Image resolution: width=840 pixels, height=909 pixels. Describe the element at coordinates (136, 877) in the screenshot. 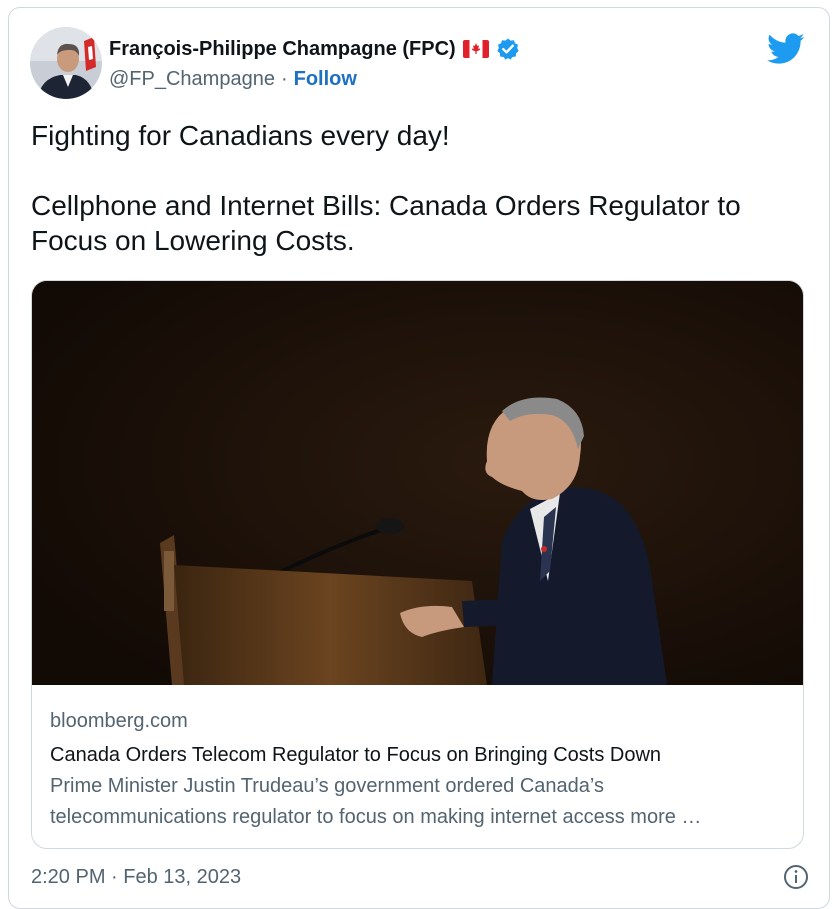

I see `tweet-timestamp: 2:20 PM · Feb 13, 2023` at that location.